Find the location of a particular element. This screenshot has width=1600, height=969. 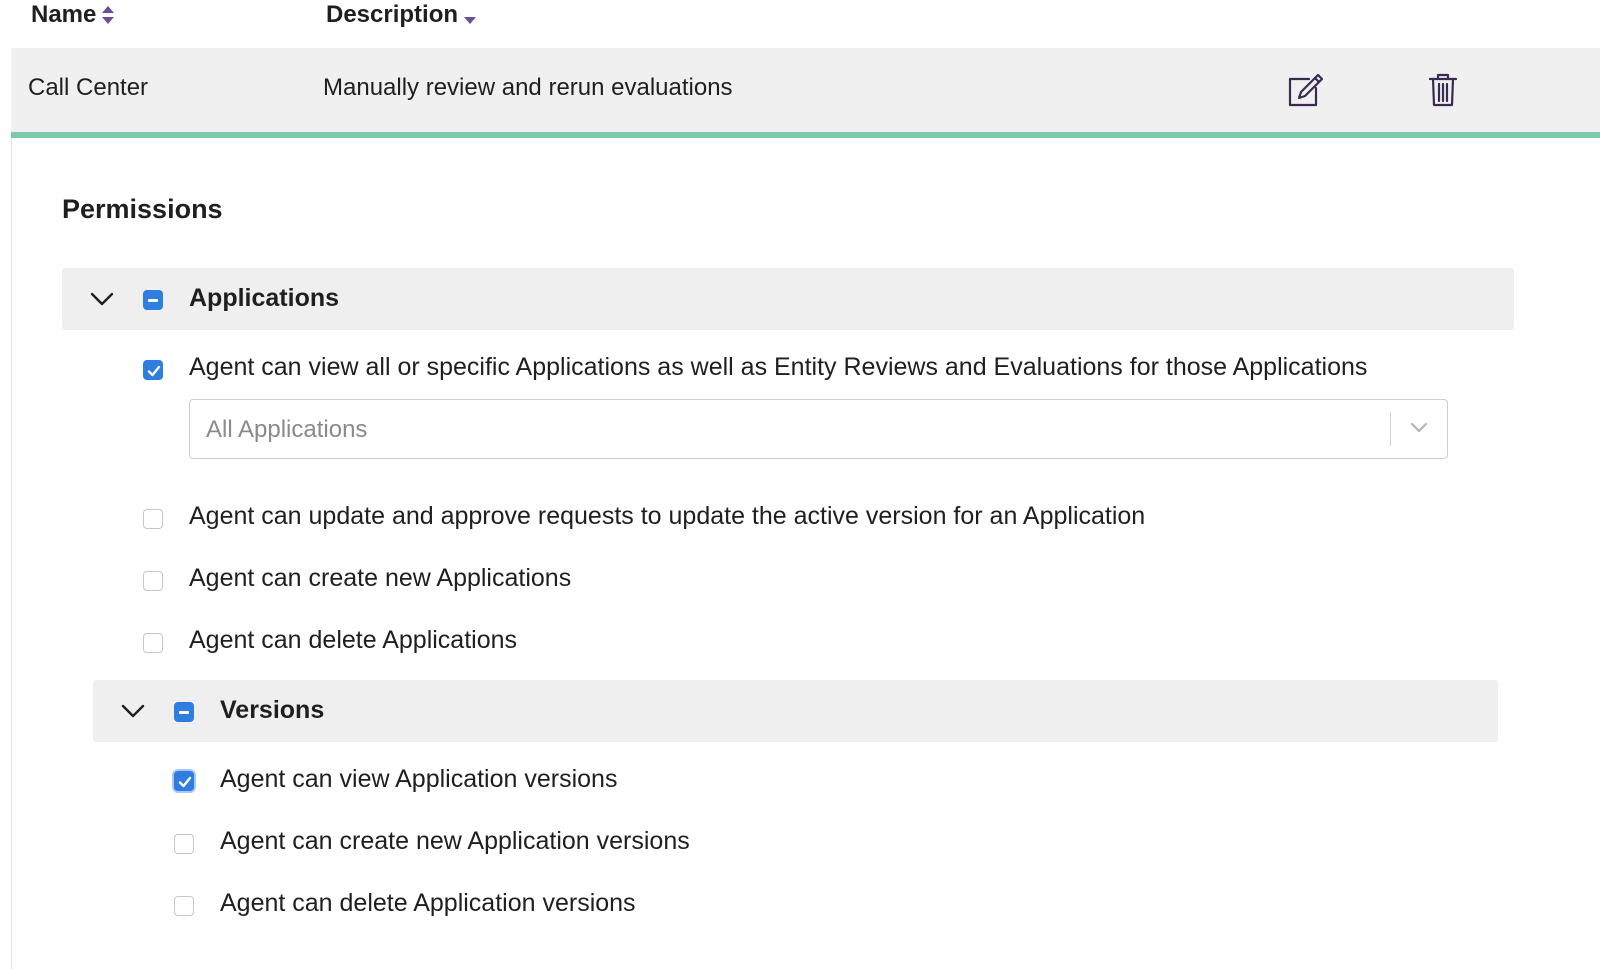

edit-icon is located at coordinates (1305, 90).